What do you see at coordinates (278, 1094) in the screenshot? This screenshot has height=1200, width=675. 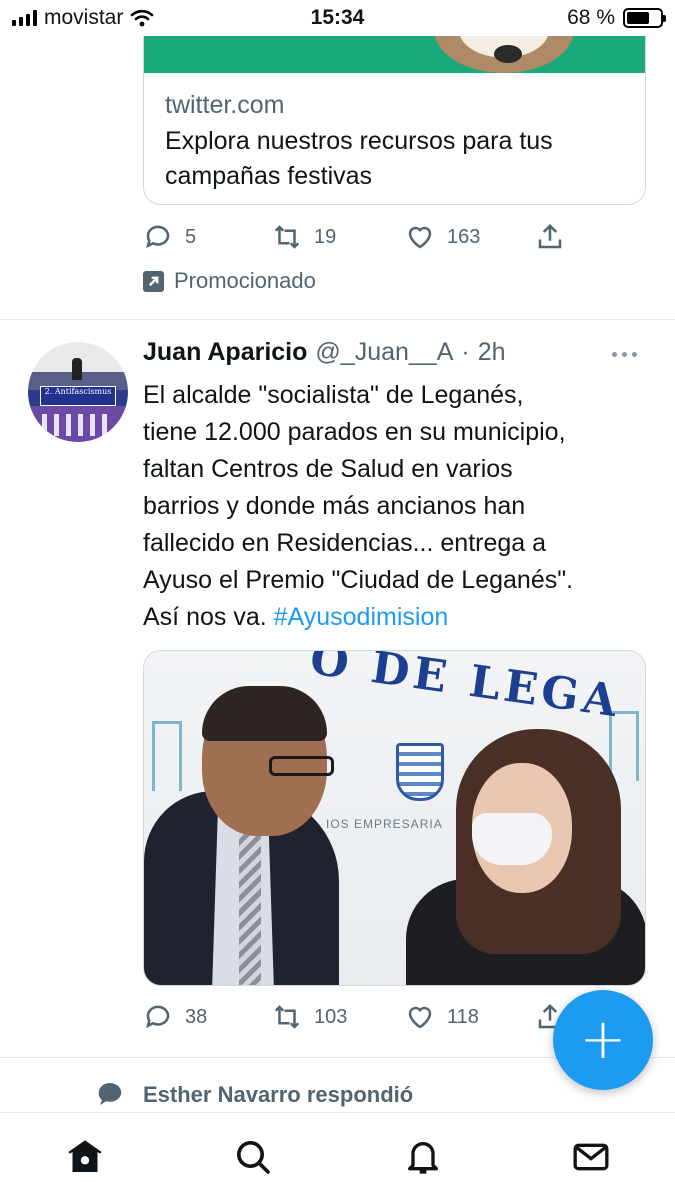 I see `reply-notice-text: Esther Navarro respondió` at bounding box center [278, 1094].